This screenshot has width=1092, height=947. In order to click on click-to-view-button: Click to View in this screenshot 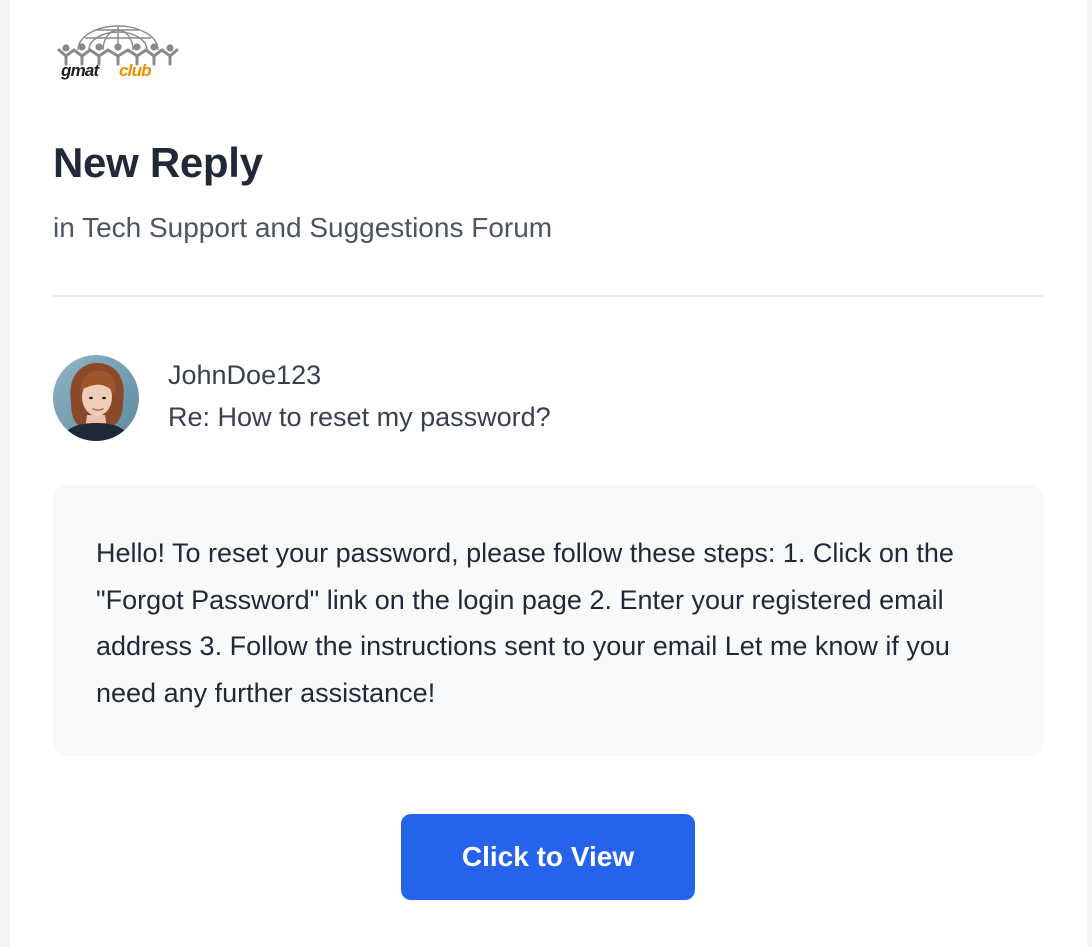, I will do `click(548, 857)`.